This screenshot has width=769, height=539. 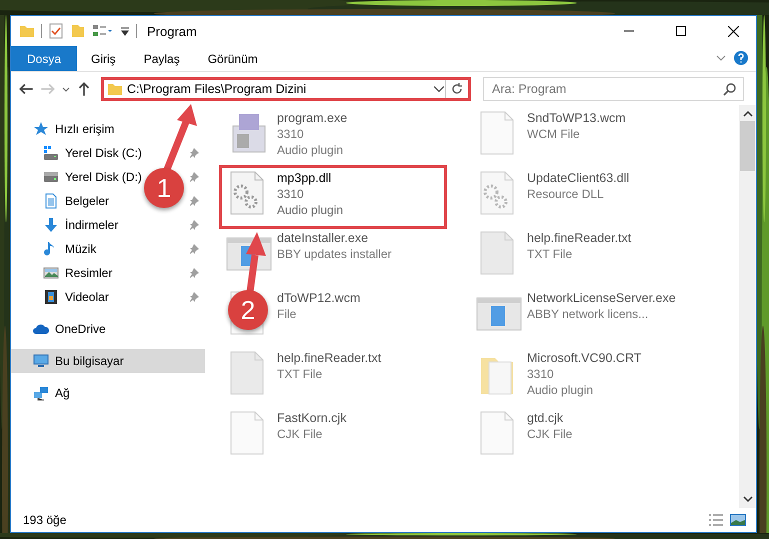 I want to click on search-icon, so click(x=729, y=89).